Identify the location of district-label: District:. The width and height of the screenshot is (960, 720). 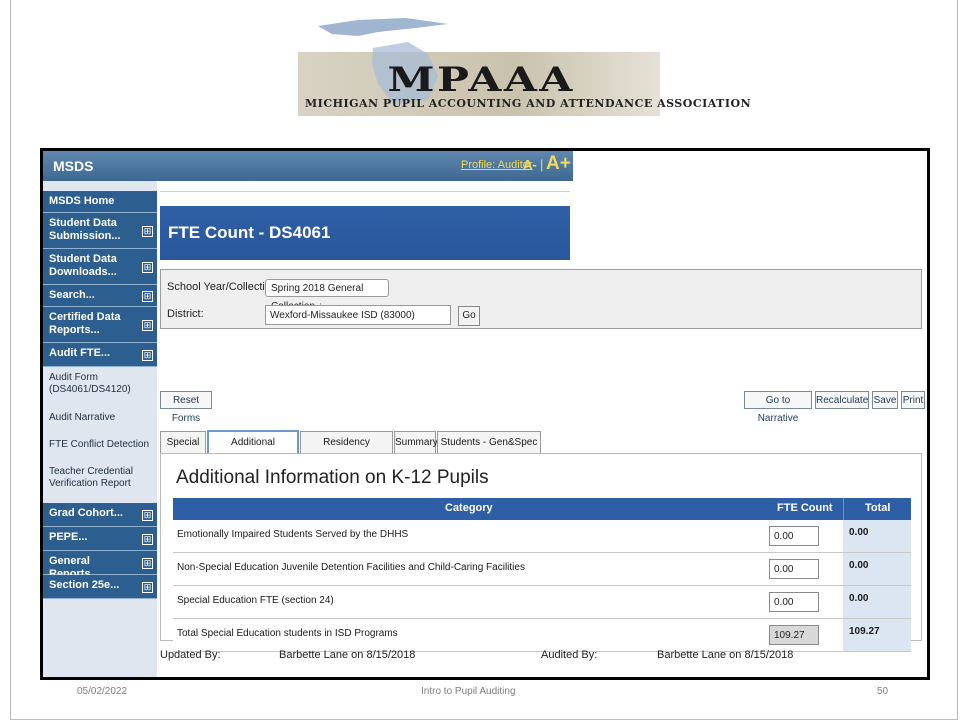
(185, 314).